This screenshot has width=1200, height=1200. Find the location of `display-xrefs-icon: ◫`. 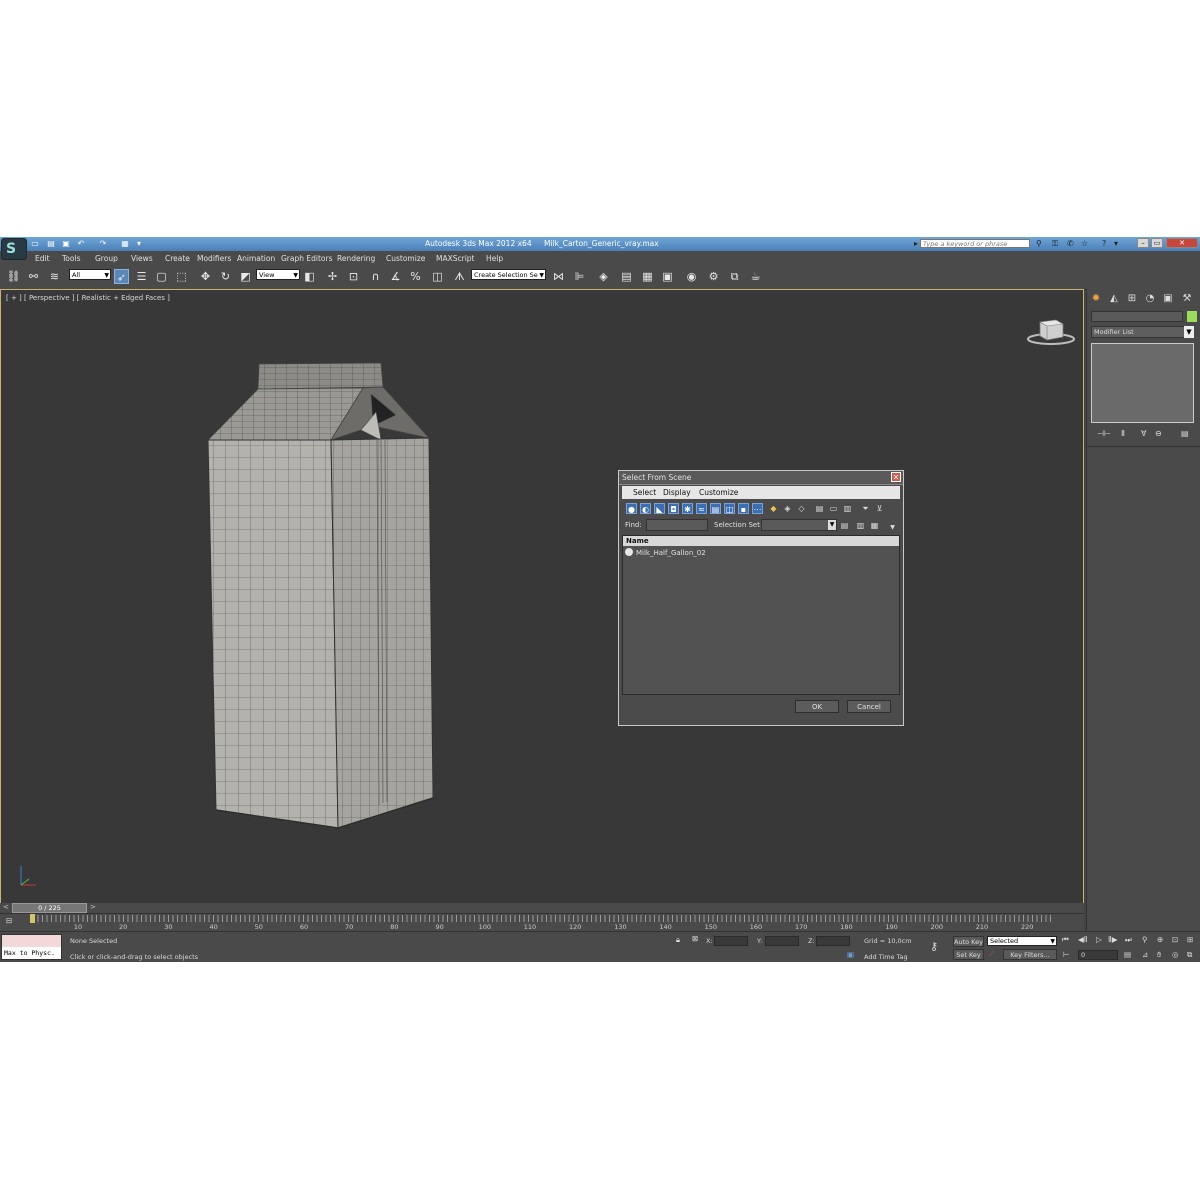

display-xrefs-icon: ◫ is located at coordinates (729, 508).